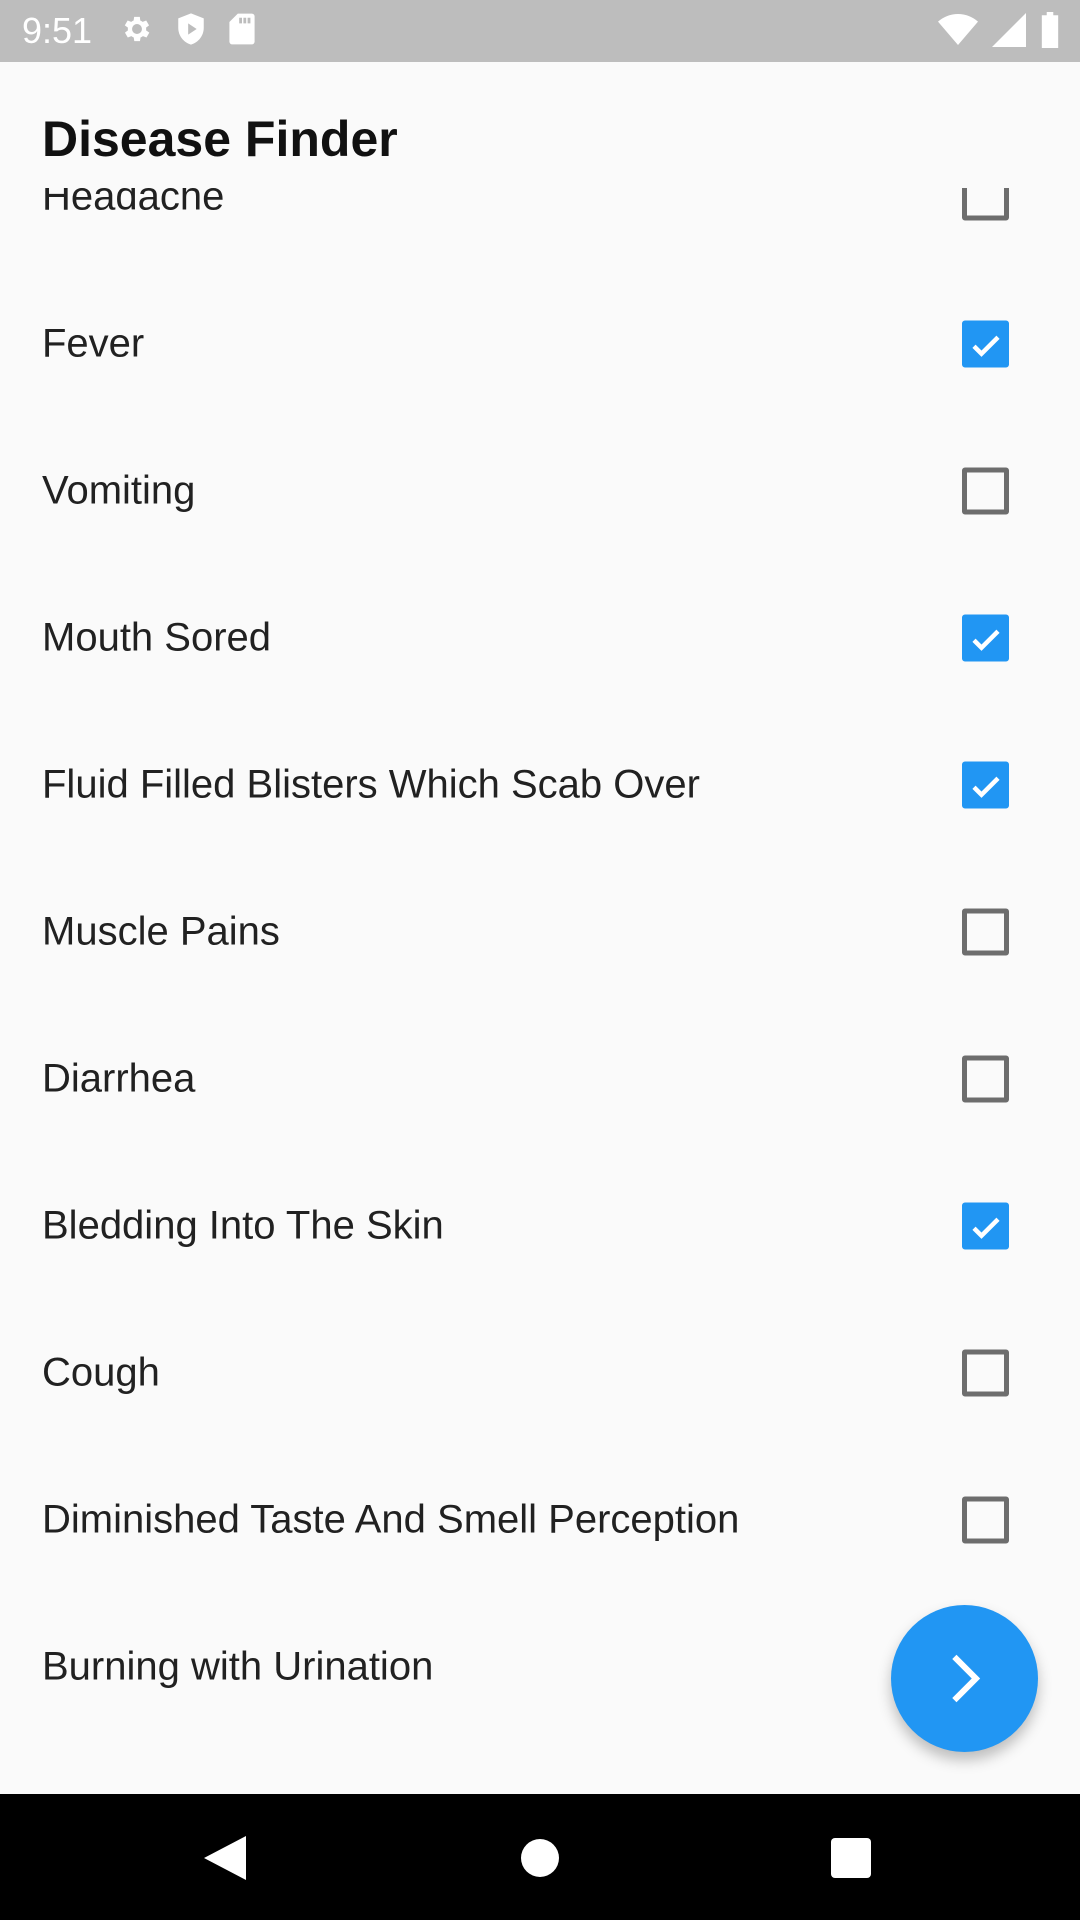  Describe the element at coordinates (540, 637) in the screenshot. I see `list-item: Mouth Sored` at that location.